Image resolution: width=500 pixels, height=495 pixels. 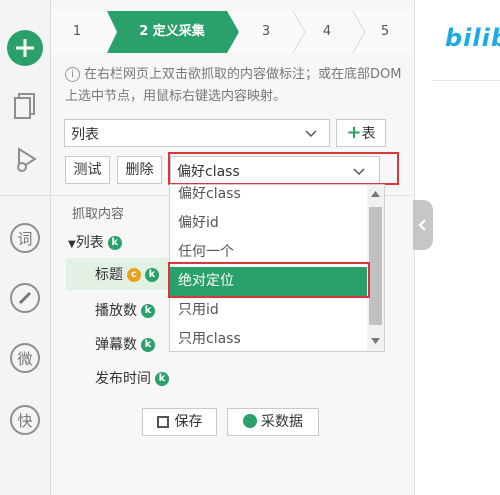 What do you see at coordinates (72, 244) in the screenshot?
I see `caret-down-icon: ▼` at bounding box center [72, 244].